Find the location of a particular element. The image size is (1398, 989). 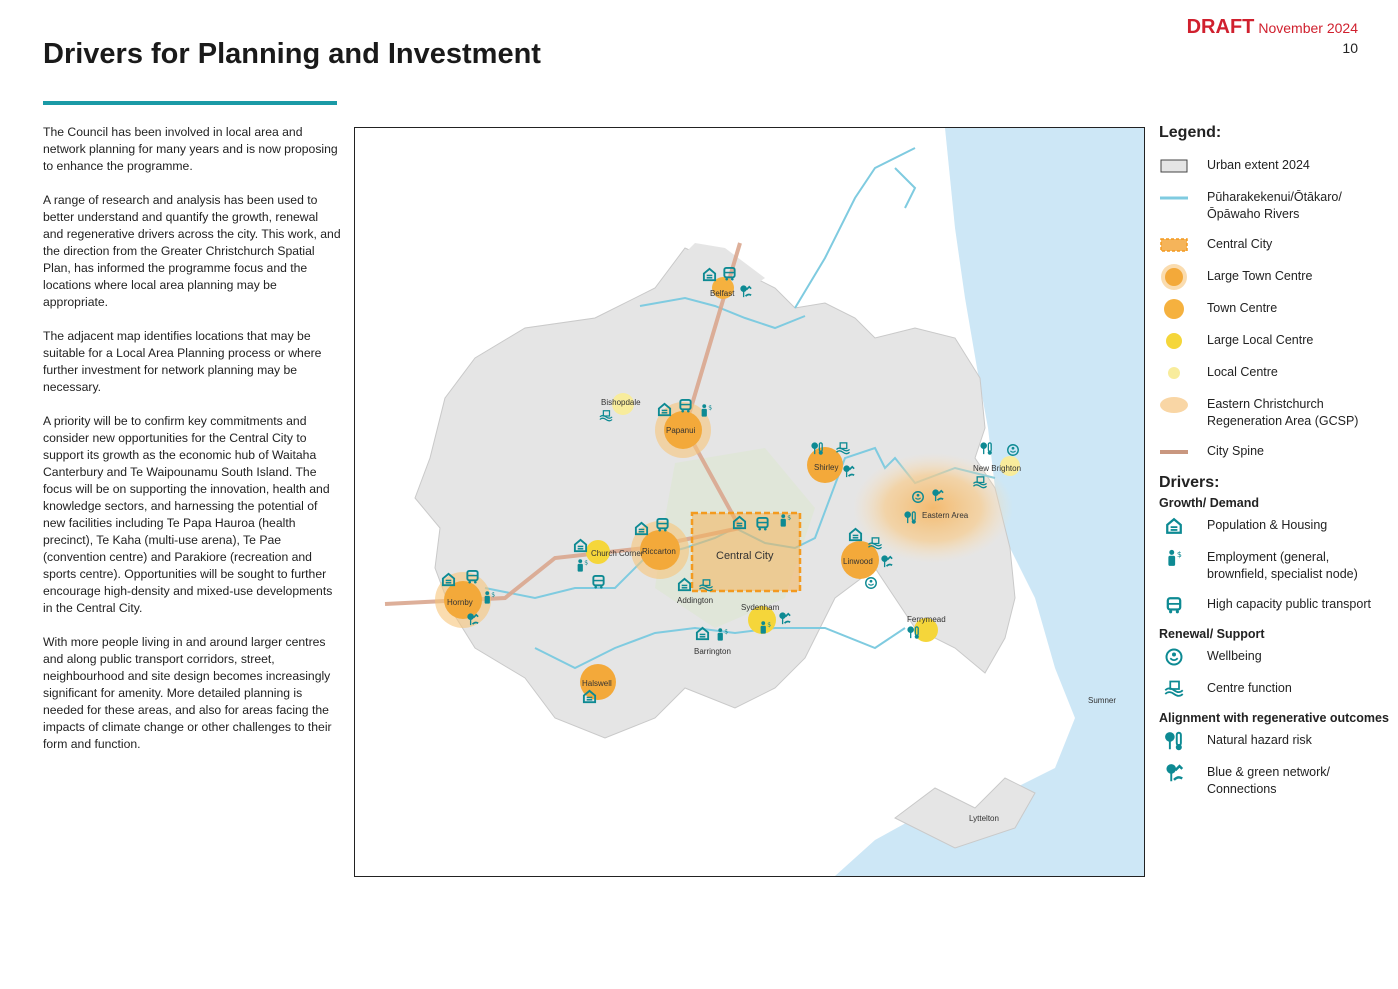

bus-icon is located at coordinates (1174, 605).